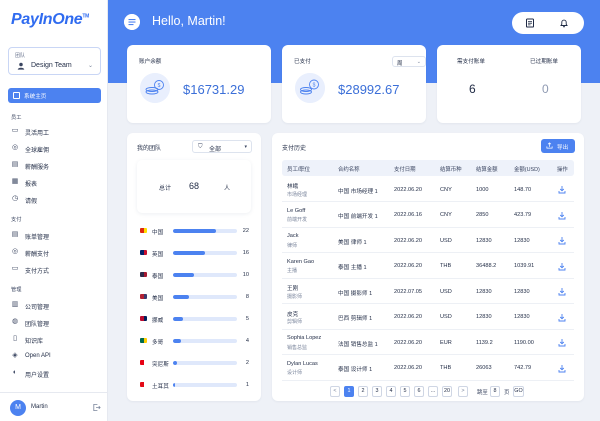 The width and height of the screenshot is (600, 421). I want to click on page-button: 2, so click(363, 391).